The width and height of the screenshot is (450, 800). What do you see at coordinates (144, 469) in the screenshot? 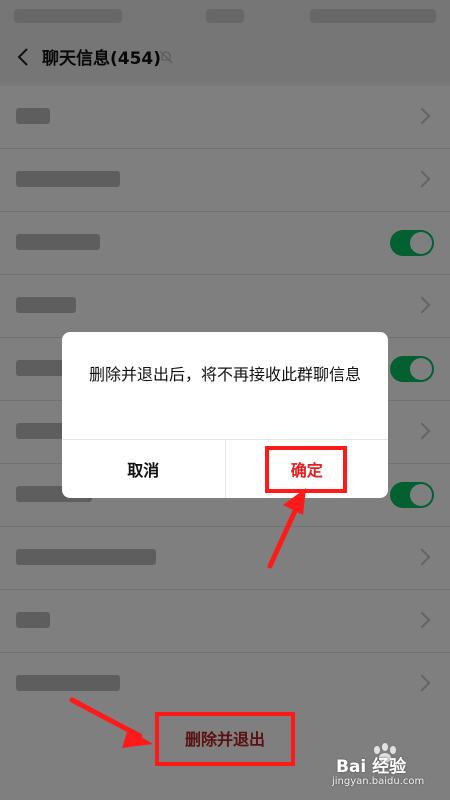
I see `cancel-button: 取消` at bounding box center [144, 469].